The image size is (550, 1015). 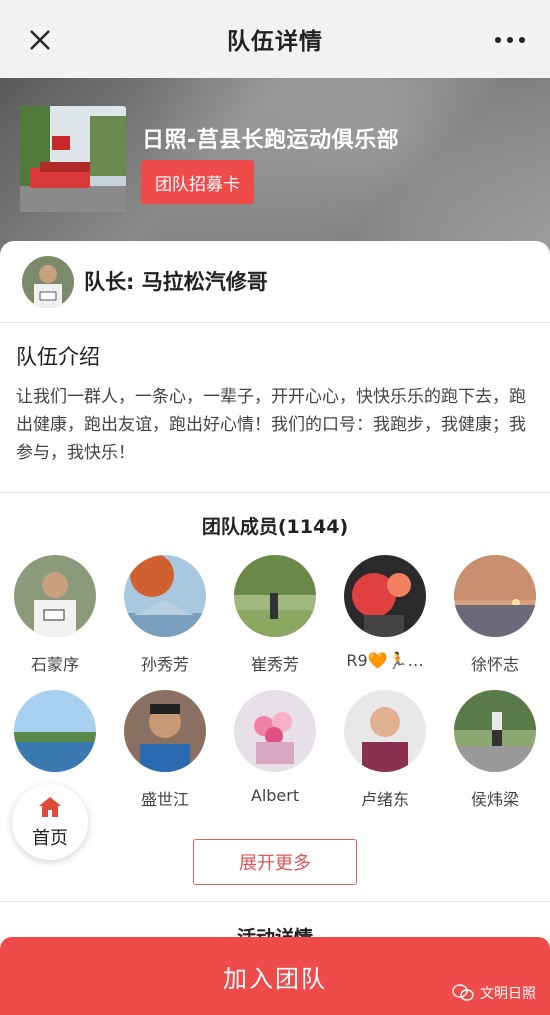 I want to click on member-item: 盛世江, so click(x=165, y=750).